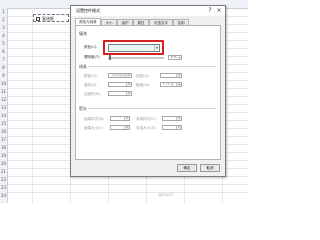  I want to click on end-size-dropdown: ▾, so click(172, 127).